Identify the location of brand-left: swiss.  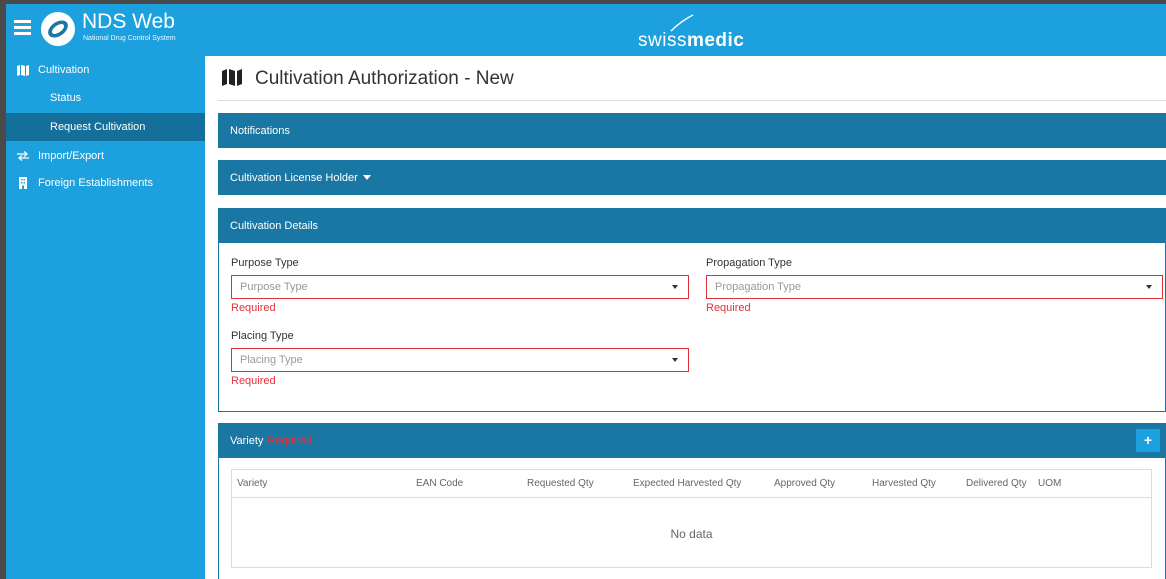
(662, 40).